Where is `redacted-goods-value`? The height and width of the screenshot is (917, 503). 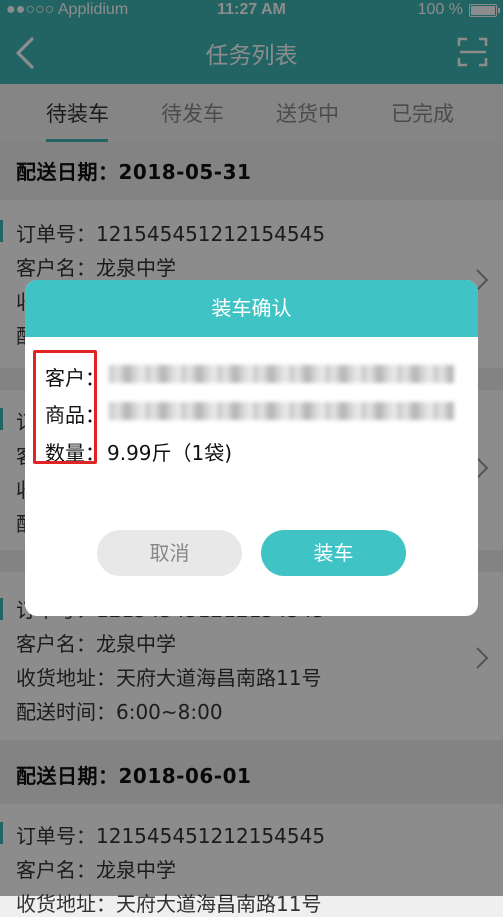
redacted-goods-value is located at coordinates (281, 411).